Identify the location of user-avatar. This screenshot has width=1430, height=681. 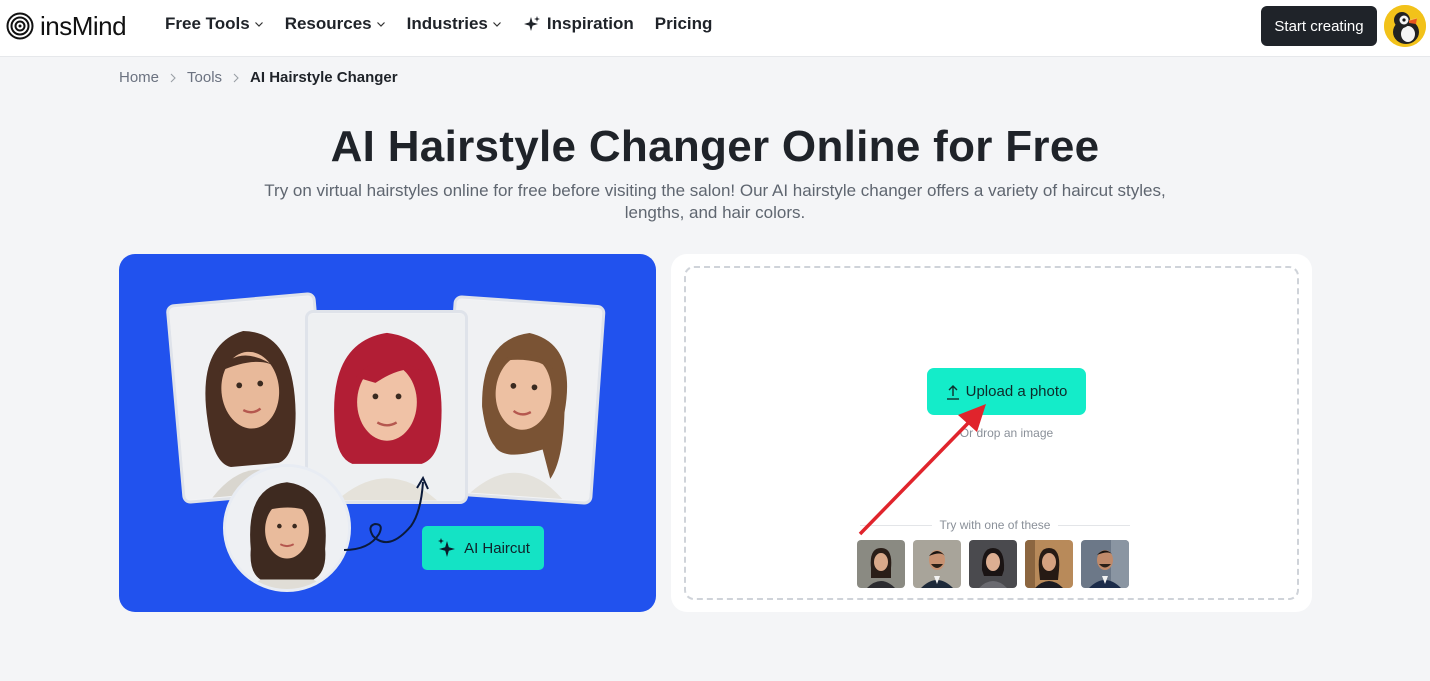
(1405, 26).